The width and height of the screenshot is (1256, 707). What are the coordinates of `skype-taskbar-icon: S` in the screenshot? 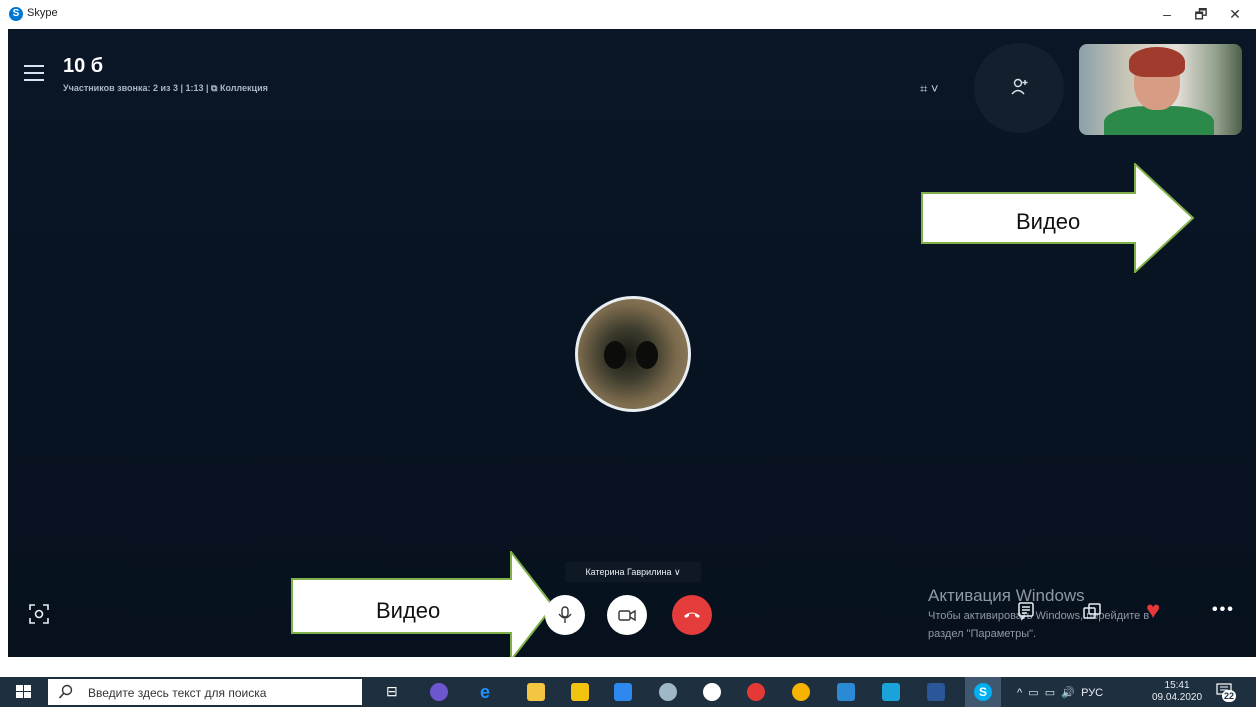 It's located at (983, 692).